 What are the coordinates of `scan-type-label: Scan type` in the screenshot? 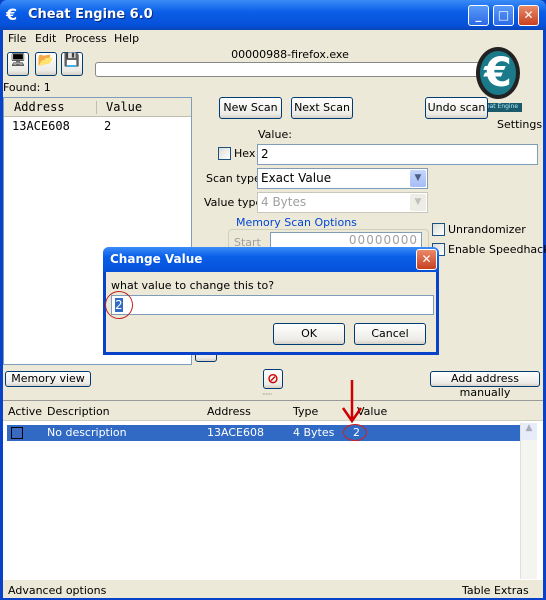 It's located at (233, 178).